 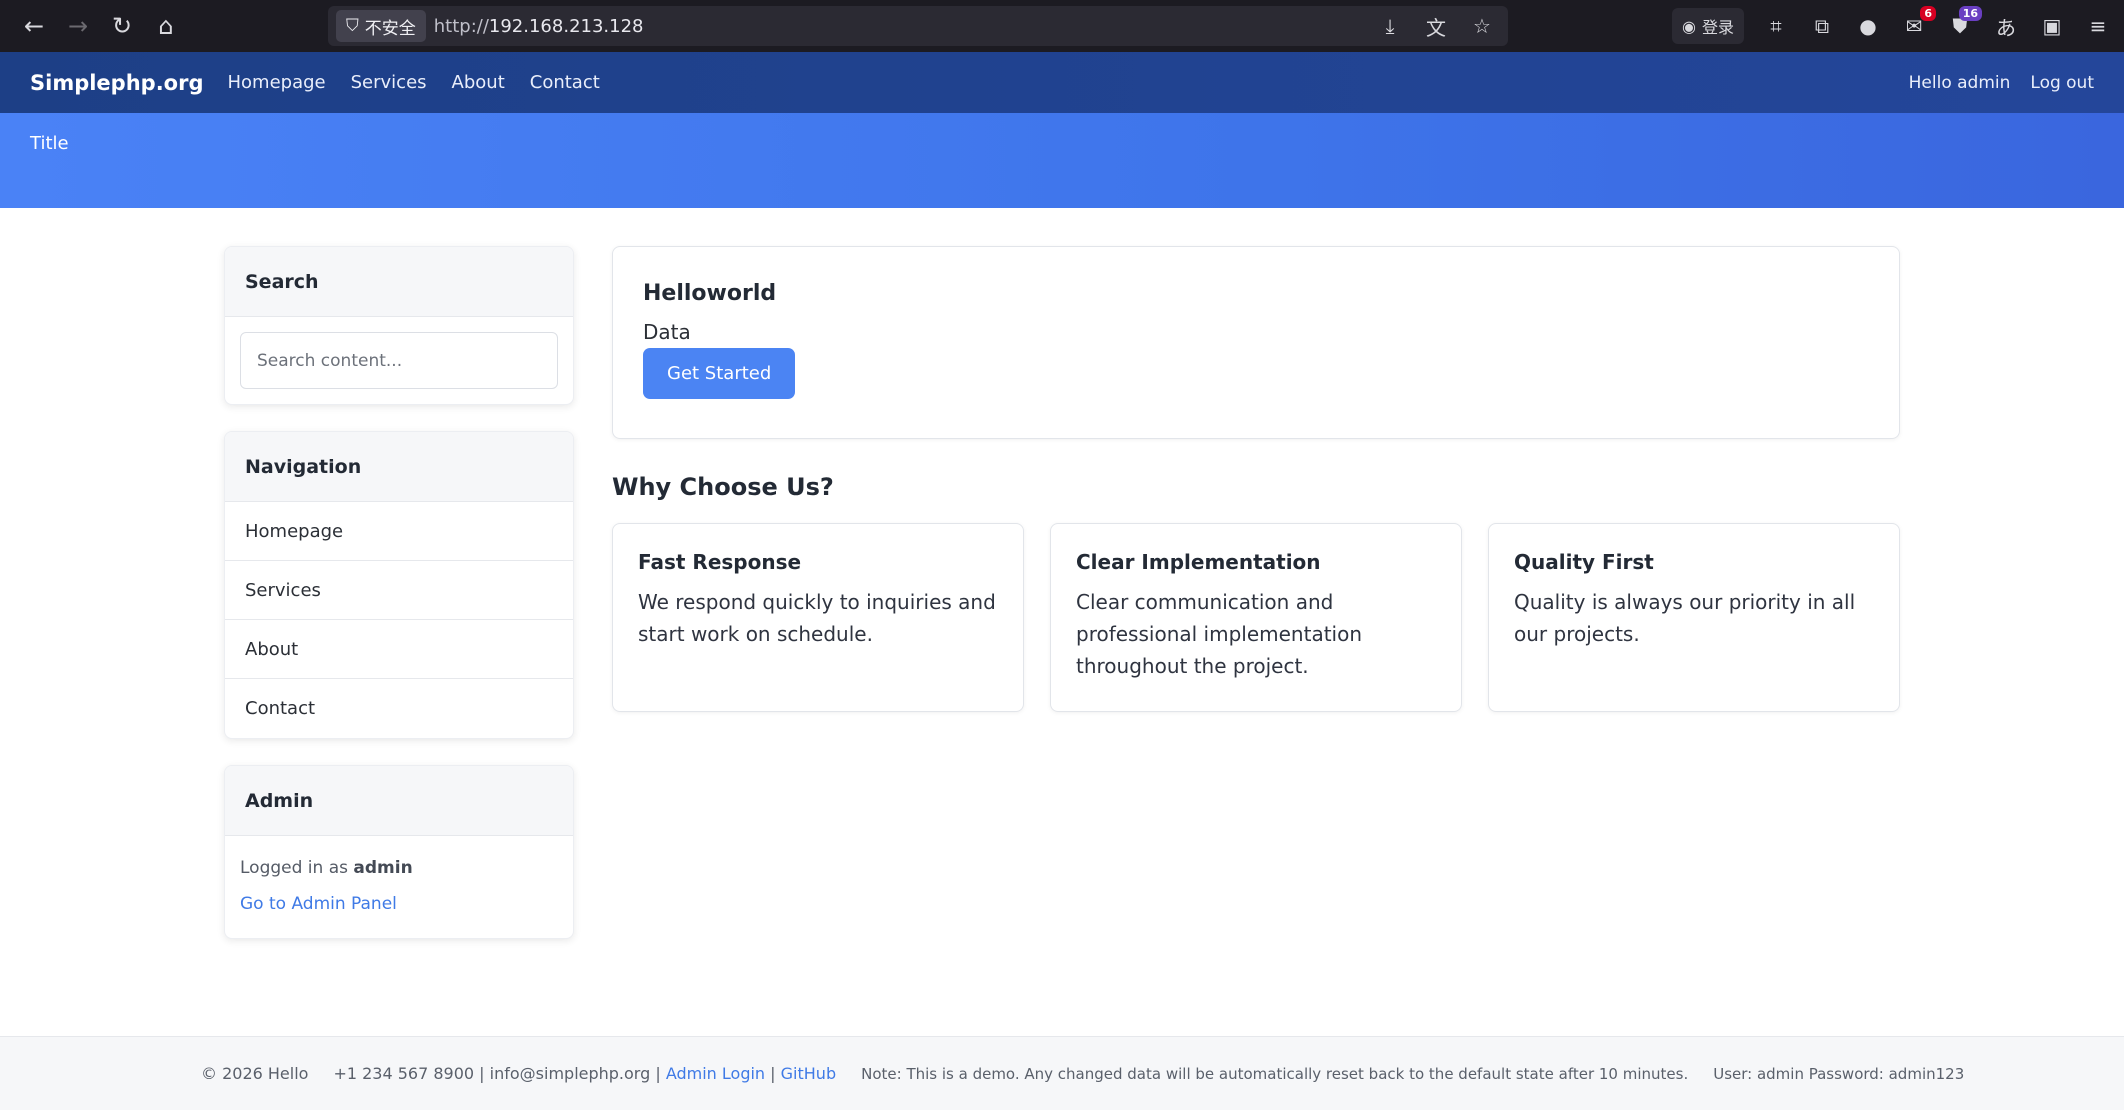 I want to click on extension-badge: 16, so click(x=1970, y=13).